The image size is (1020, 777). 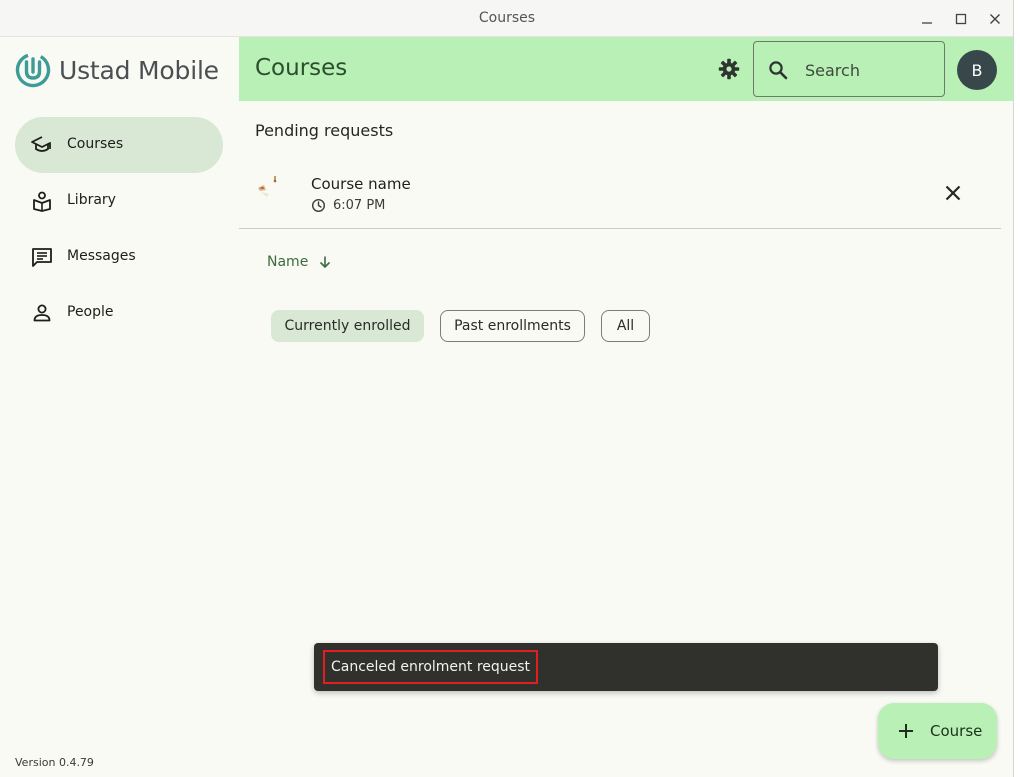 I want to click on plus-icon, so click(x=906, y=731).